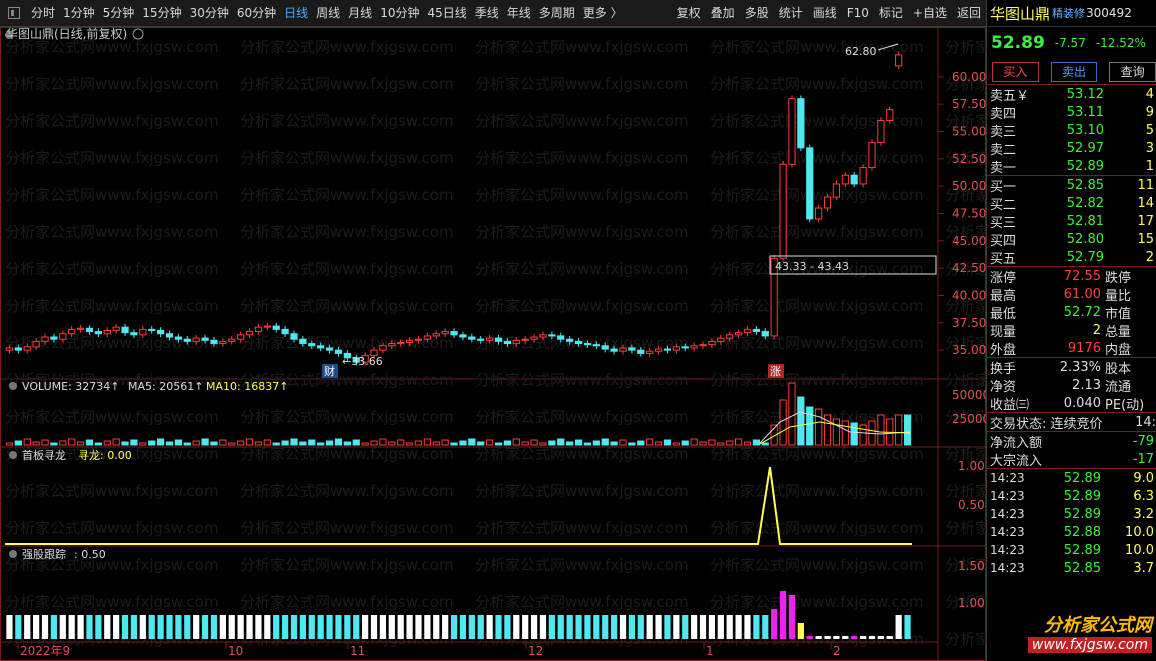 This screenshot has width=1156, height=661. What do you see at coordinates (487, 13) in the screenshot?
I see `period-tab-11: 季线` at bounding box center [487, 13].